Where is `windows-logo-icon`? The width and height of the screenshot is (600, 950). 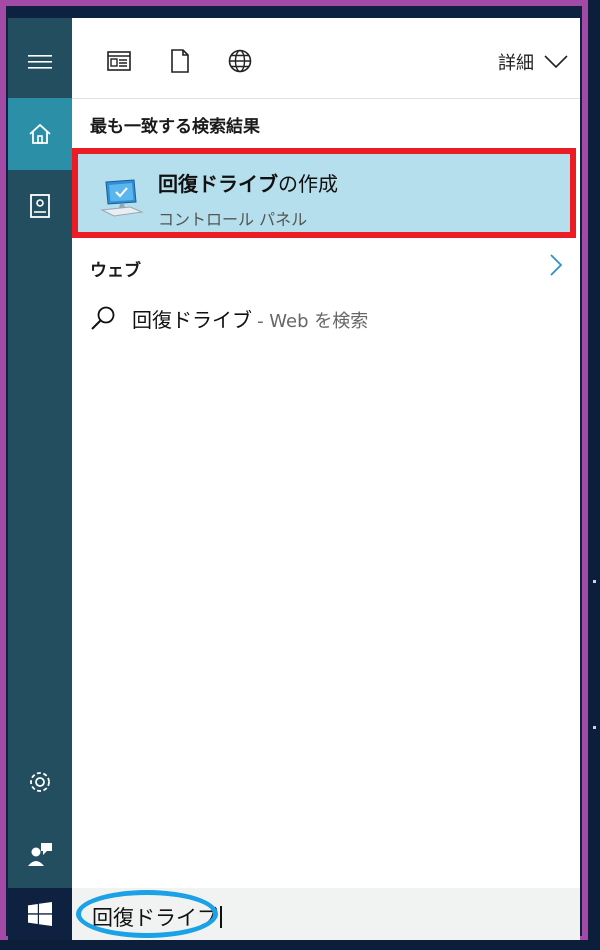
windows-logo-icon is located at coordinates (40, 914).